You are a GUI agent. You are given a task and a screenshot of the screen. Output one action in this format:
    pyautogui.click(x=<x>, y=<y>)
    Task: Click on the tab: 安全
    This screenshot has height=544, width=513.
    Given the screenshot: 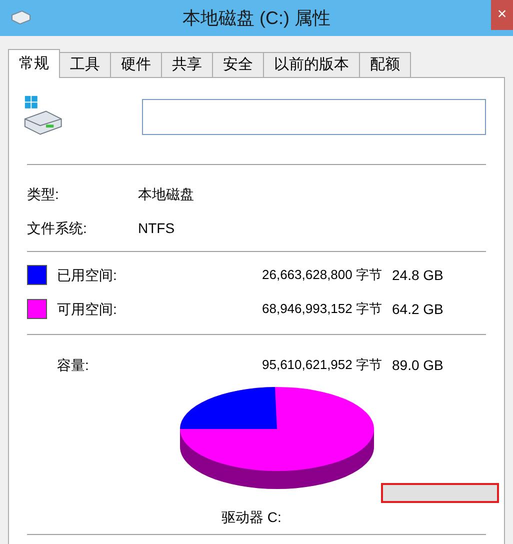 What is the action you would take?
    pyautogui.click(x=238, y=64)
    